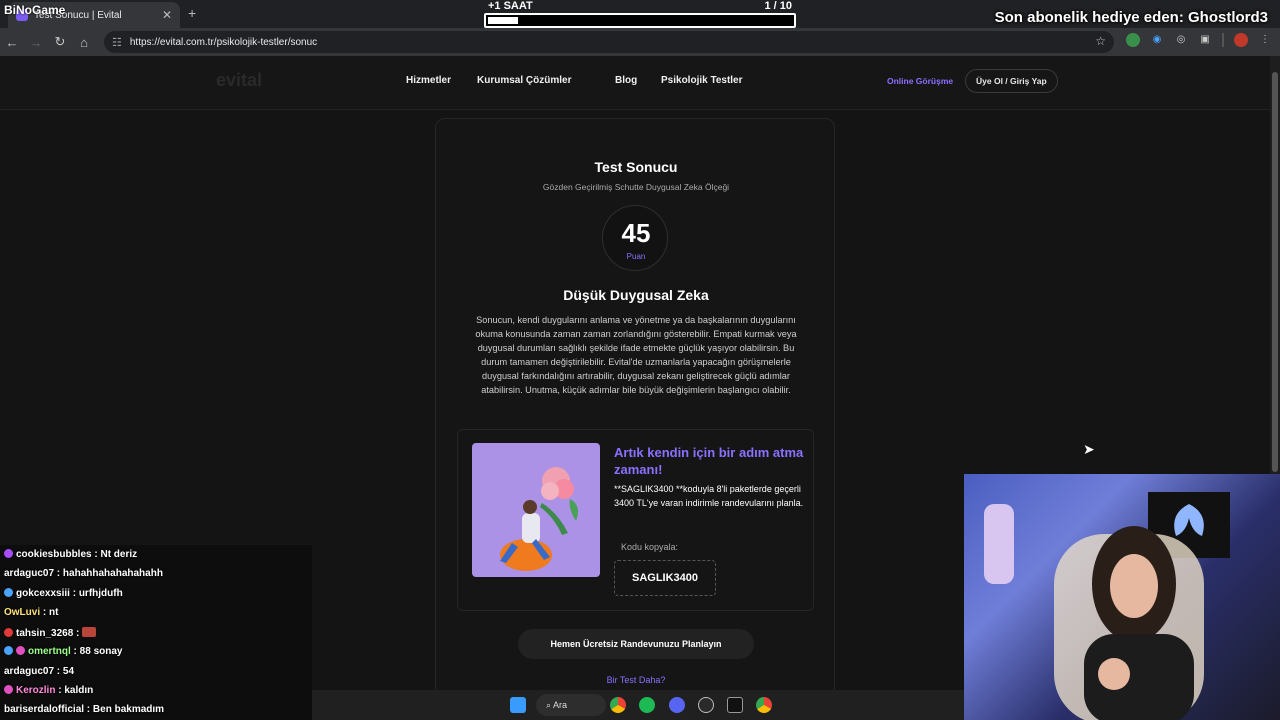 The width and height of the screenshot is (1280, 720). What do you see at coordinates (54, 612) in the screenshot?
I see `chat-text: nt` at bounding box center [54, 612].